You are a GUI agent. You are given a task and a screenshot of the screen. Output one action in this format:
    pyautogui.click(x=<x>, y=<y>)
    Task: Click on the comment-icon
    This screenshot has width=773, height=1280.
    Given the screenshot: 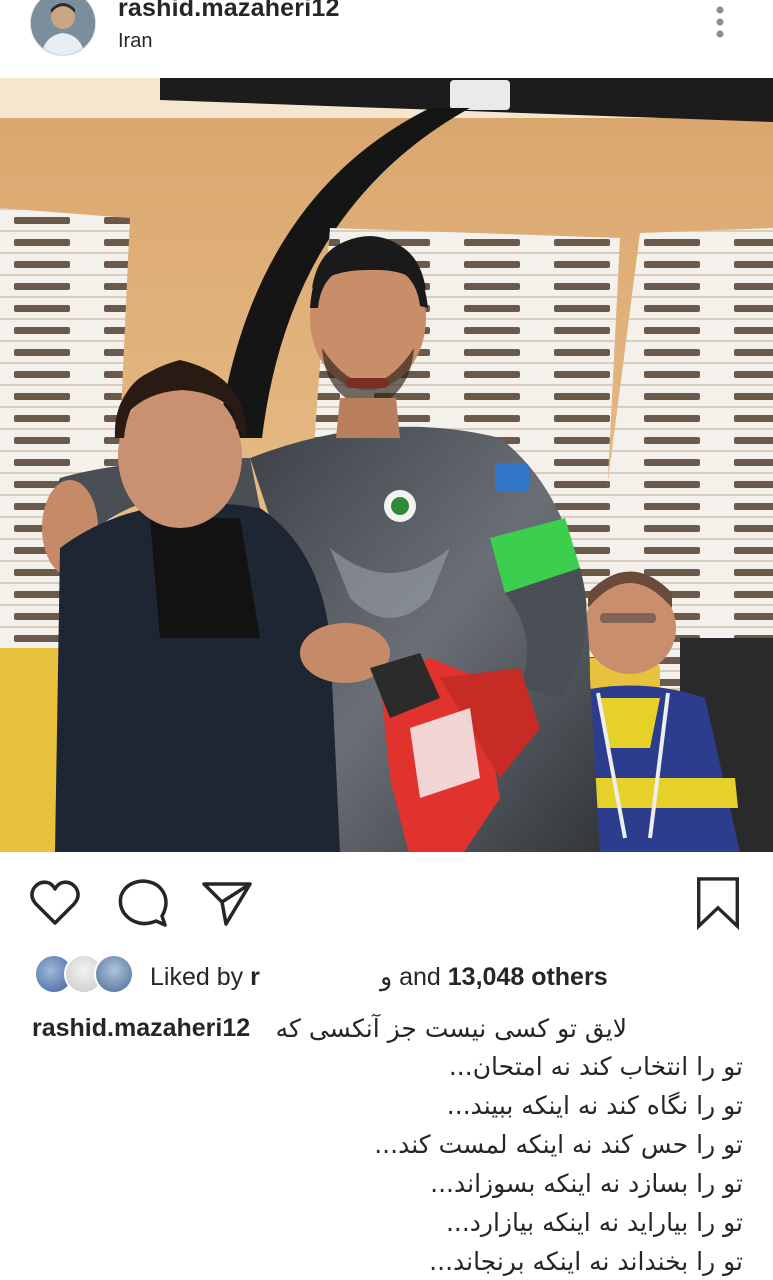 What is the action you would take?
    pyautogui.click(x=143, y=903)
    